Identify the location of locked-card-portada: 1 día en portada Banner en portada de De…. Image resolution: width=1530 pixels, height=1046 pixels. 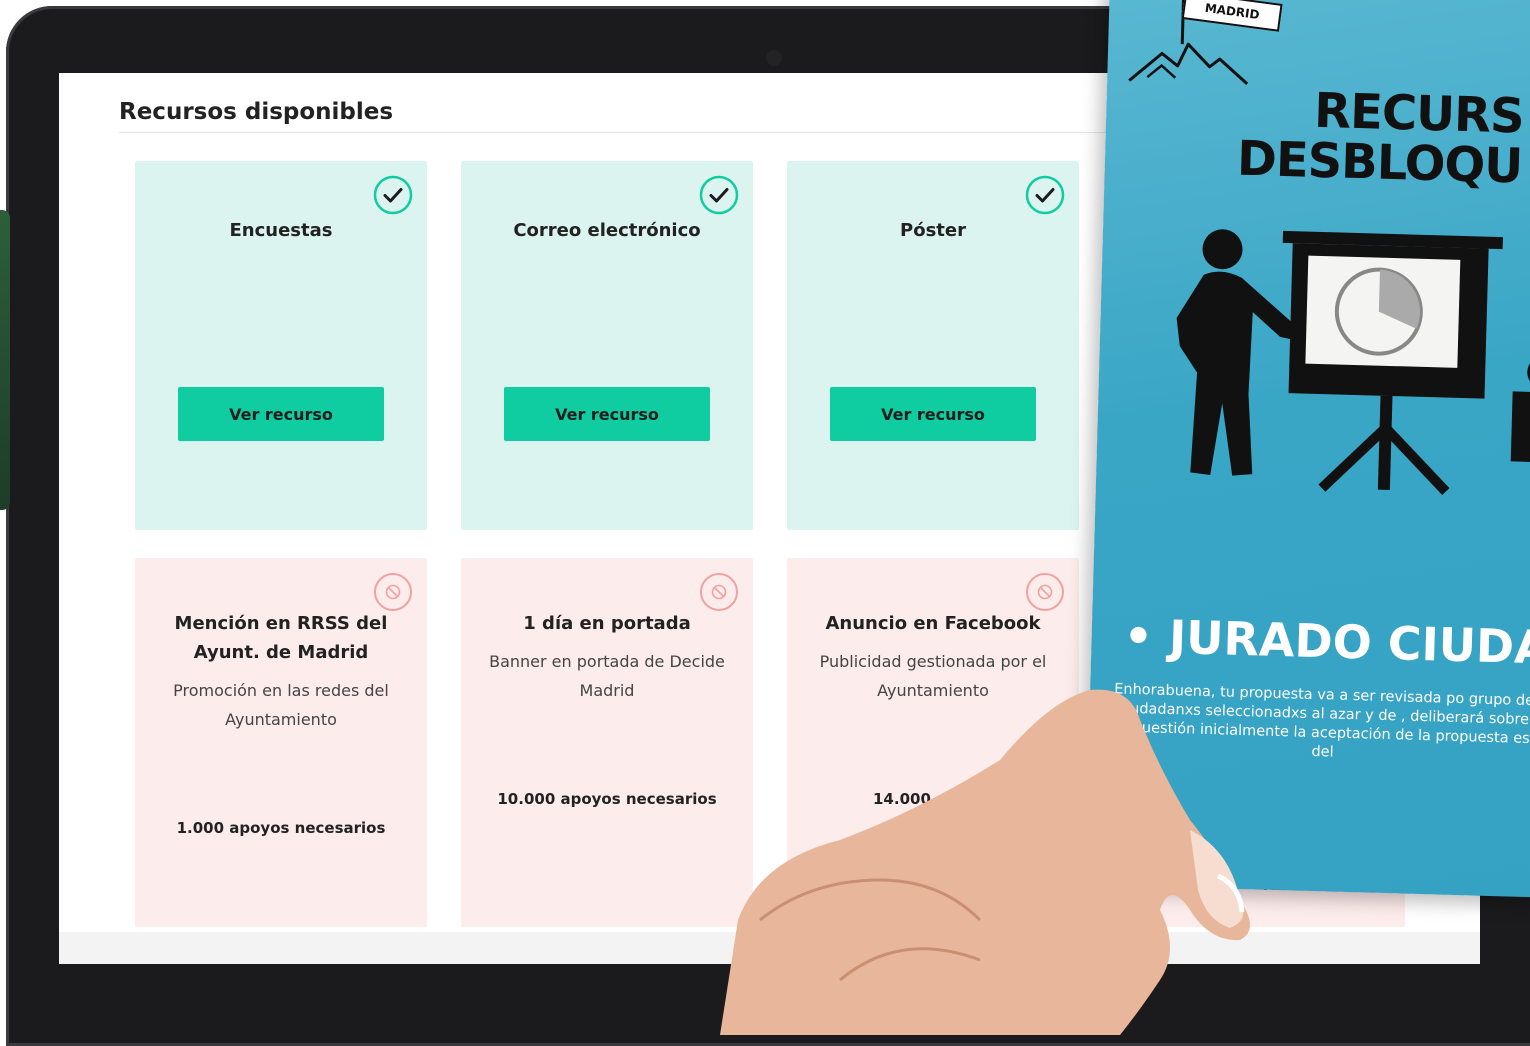
(607, 742).